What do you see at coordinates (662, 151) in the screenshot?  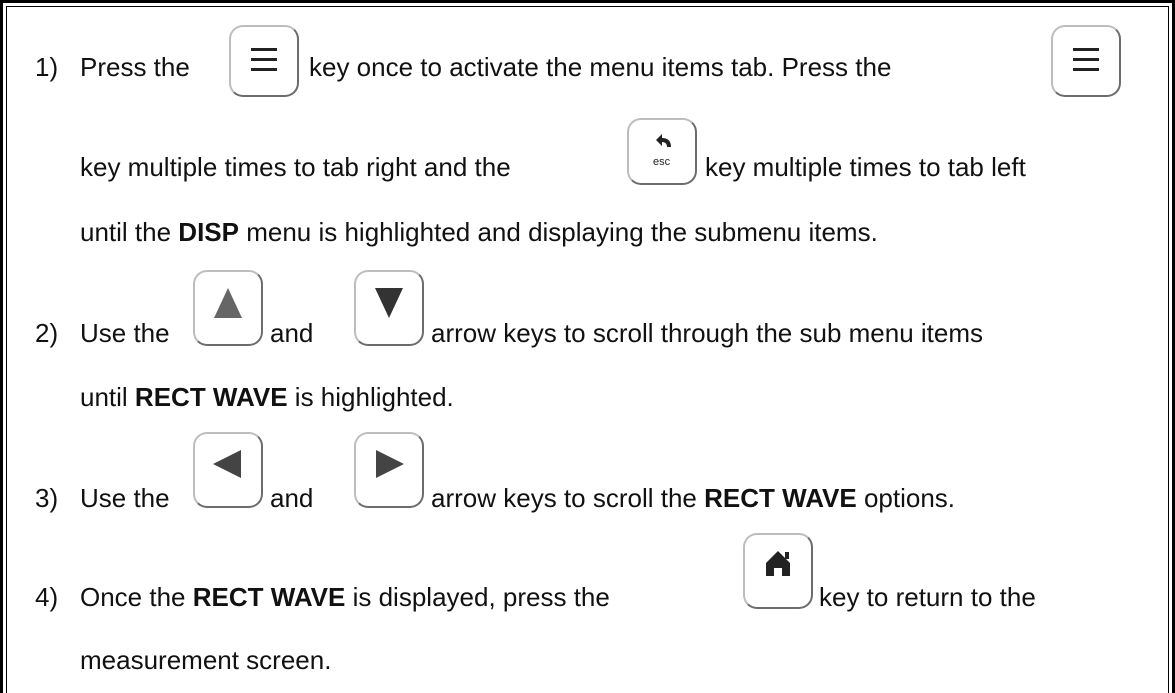 I see `esc-key-button: esc` at bounding box center [662, 151].